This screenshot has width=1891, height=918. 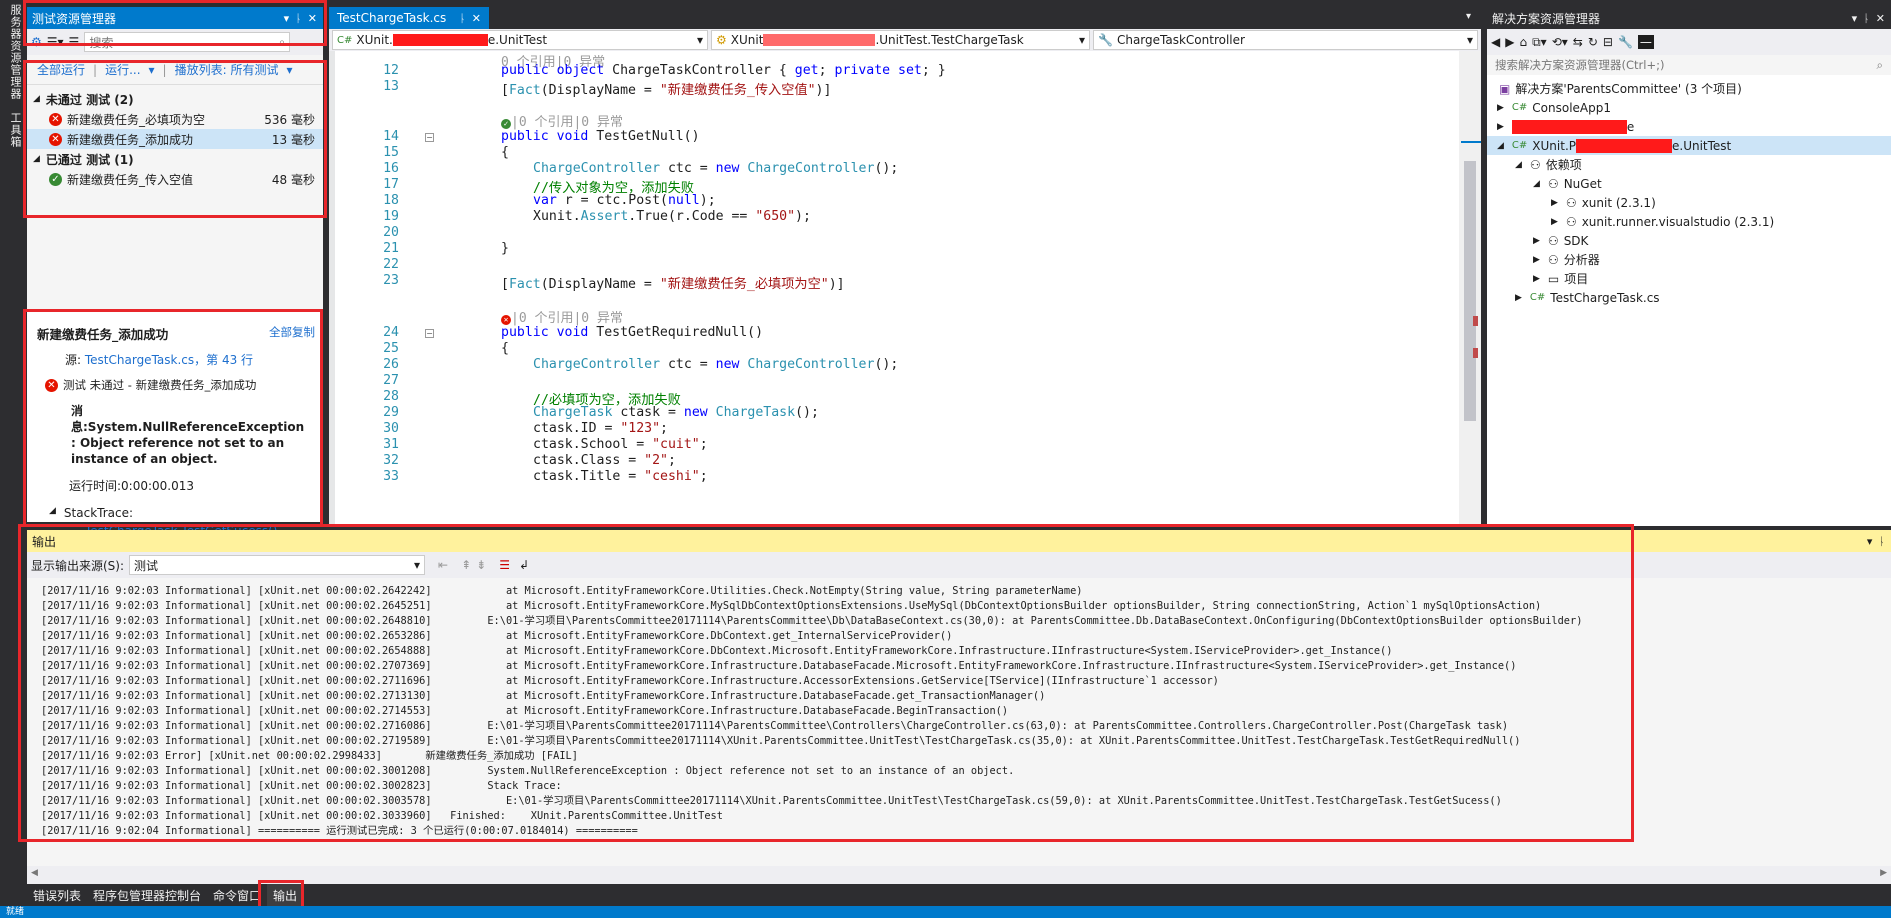 What do you see at coordinates (1471, 142) in the screenshot?
I see `scroll-position-marker` at bounding box center [1471, 142].